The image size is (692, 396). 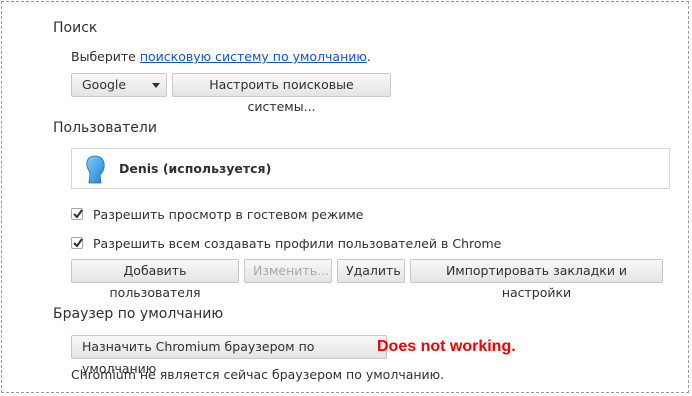 I want to click on search-description: Выберите поисковую систему по умолчанию., so click(x=221, y=56).